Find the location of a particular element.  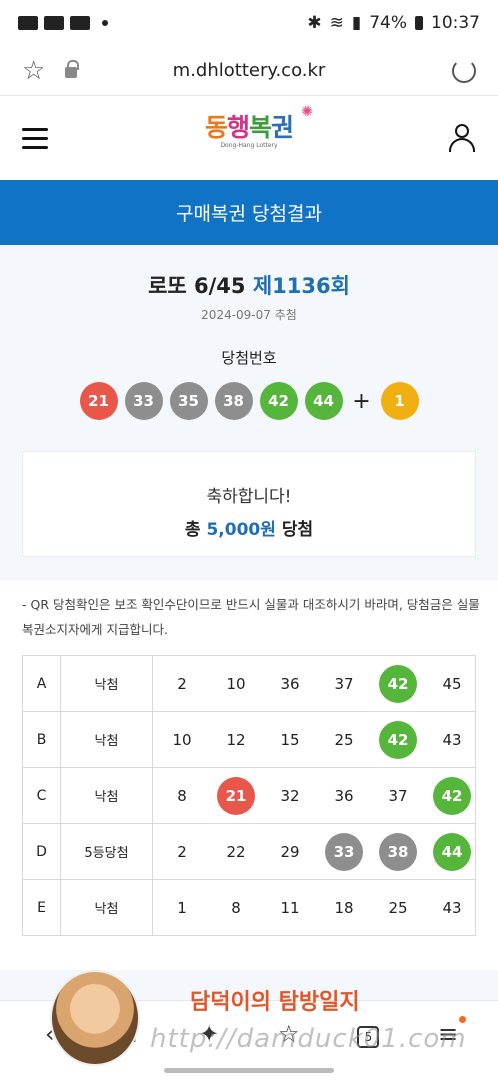

ticket-number-matched: 38 is located at coordinates (398, 851).